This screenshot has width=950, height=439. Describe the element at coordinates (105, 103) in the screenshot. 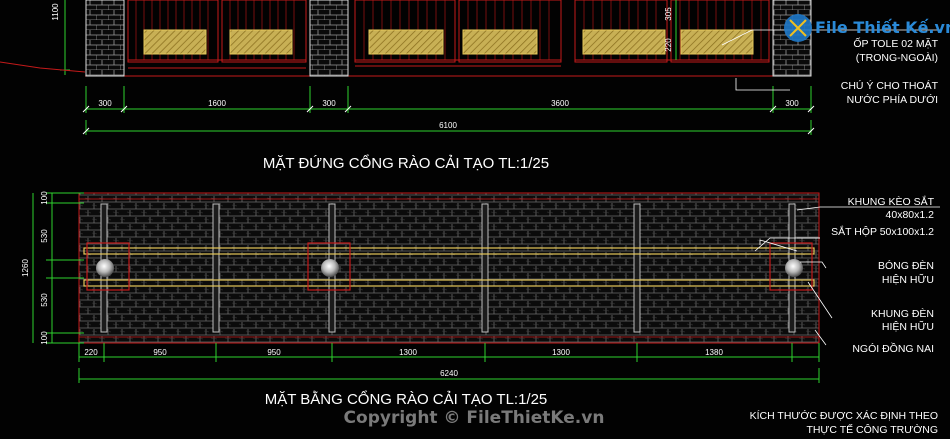

I see `elevation-dim-1: 300` at that location.